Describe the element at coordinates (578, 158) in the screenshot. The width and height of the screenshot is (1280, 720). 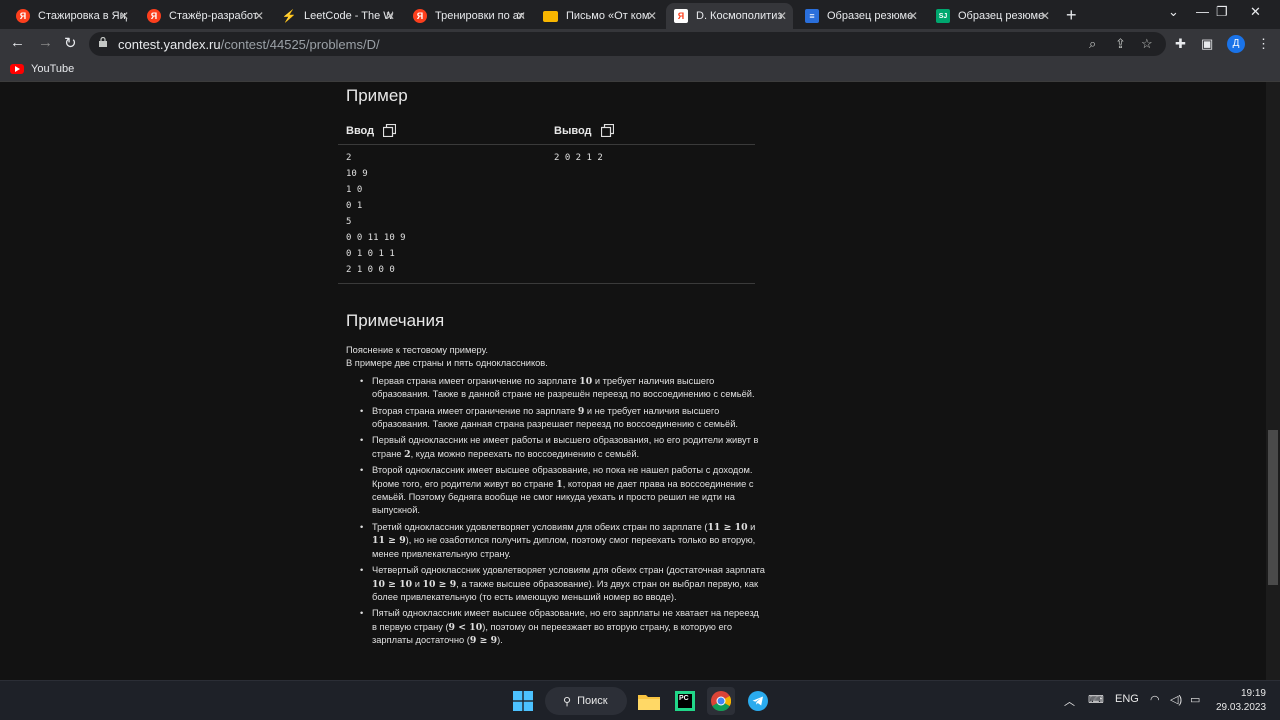
I see `output-line: 2 0 2 1 2` at that location.